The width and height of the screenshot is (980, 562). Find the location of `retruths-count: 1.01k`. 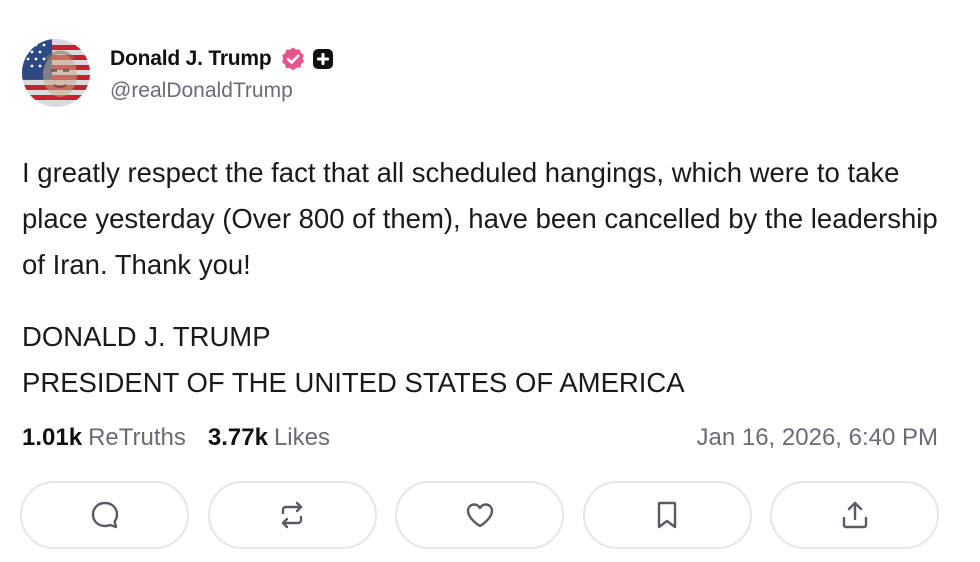

retruths-count: 1.01k is located at coordinates (52, 438).